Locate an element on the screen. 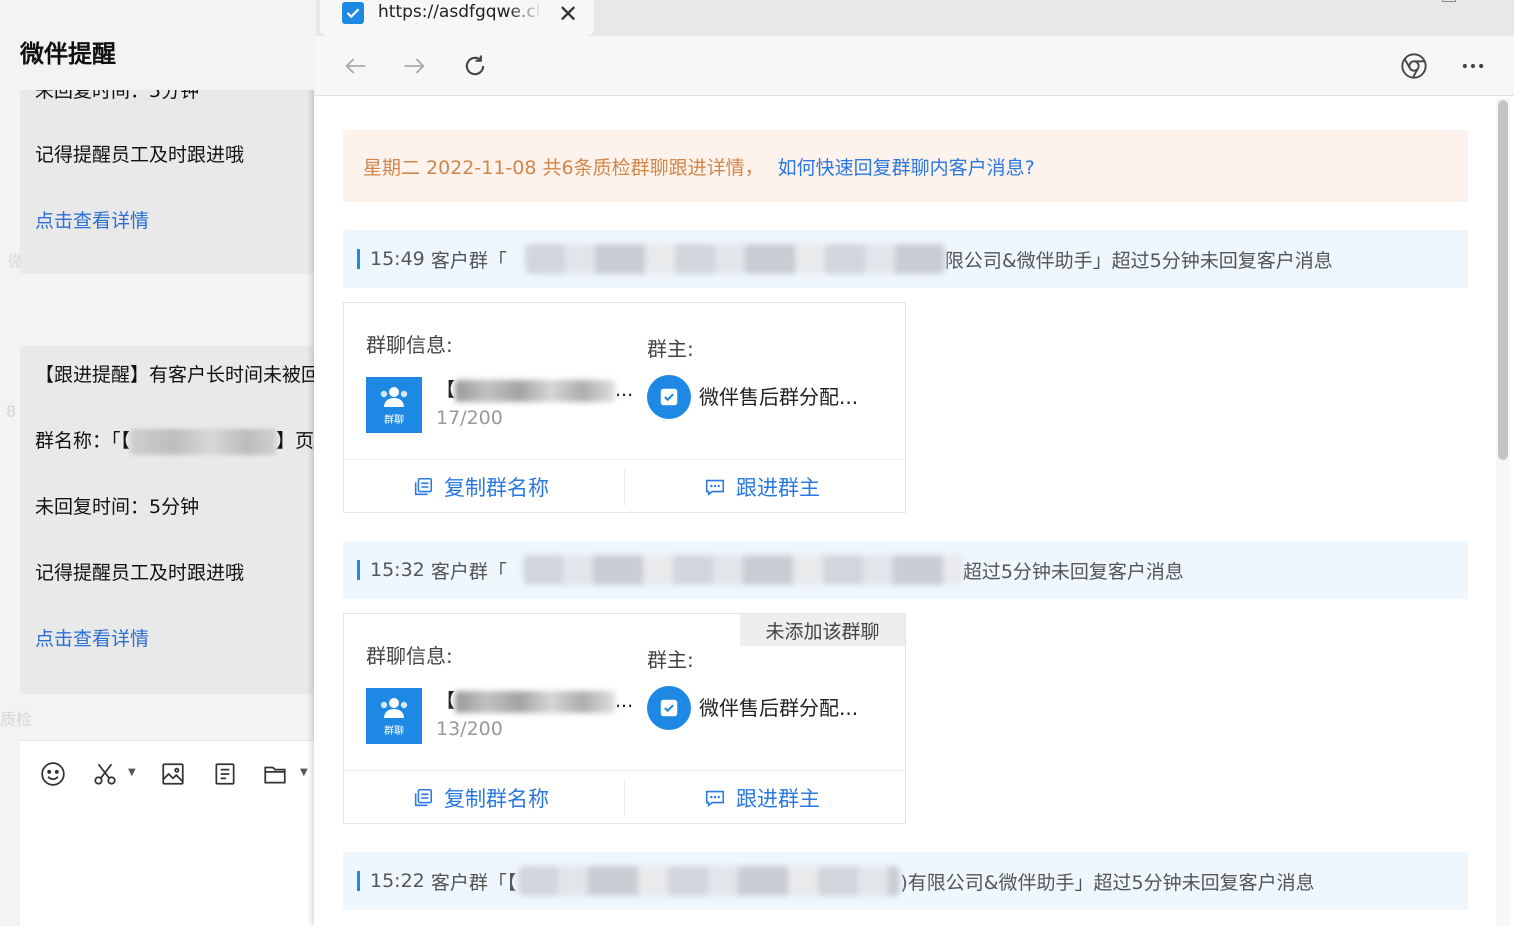  group-name-prefix: 群名称：「【 is located at coordinates (83, 441).